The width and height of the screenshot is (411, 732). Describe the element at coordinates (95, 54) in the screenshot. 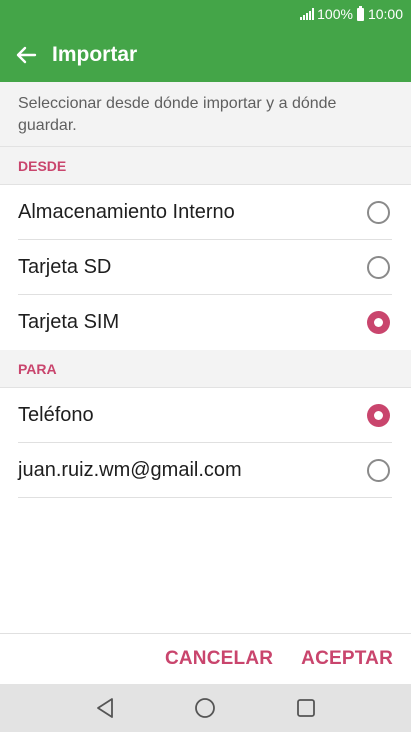

I see `page-title: Importar` at that location.